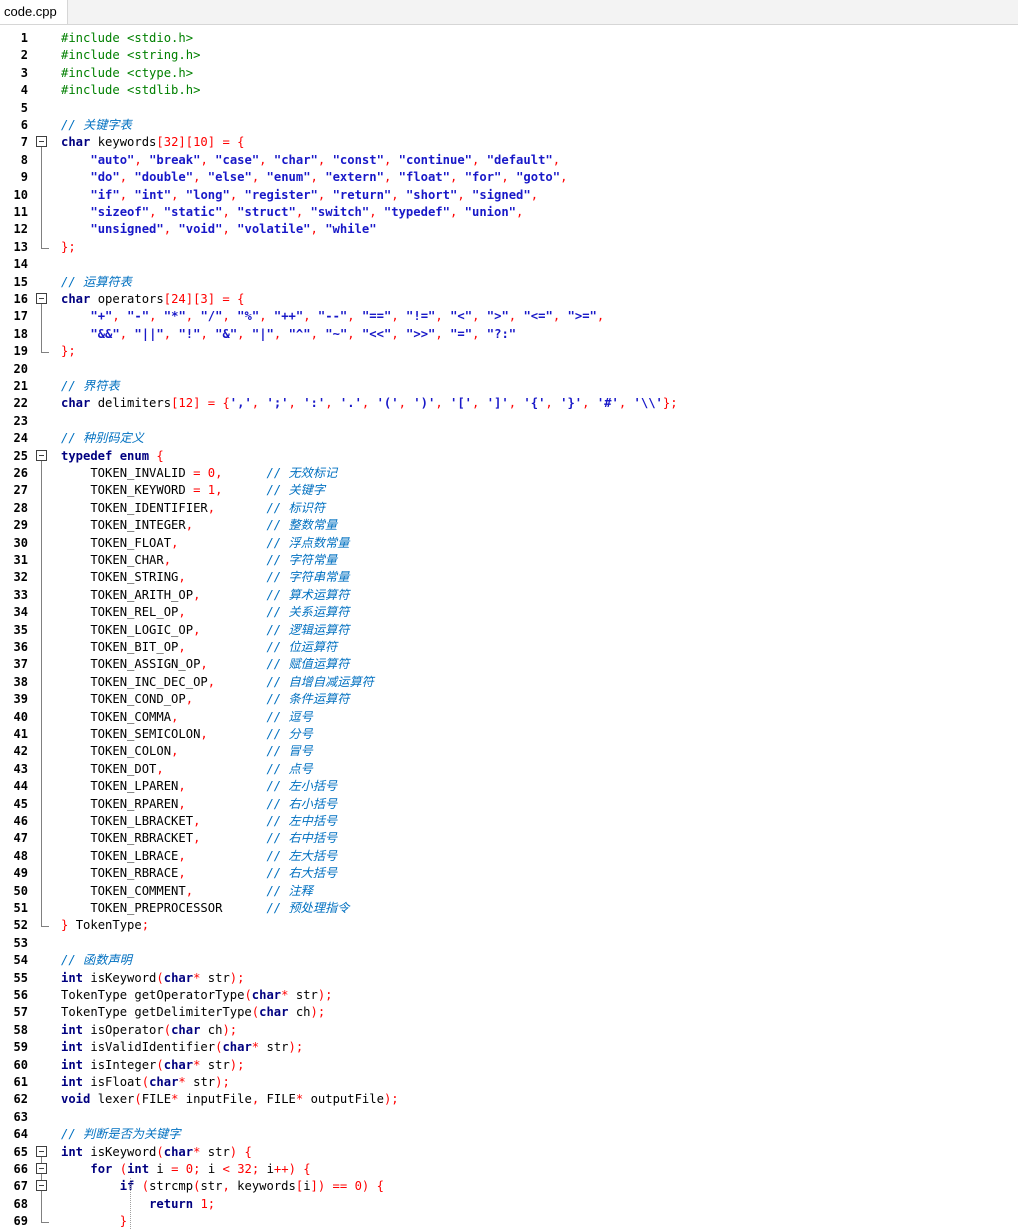  I want to click on code-line: 27 TOKEN_KEYWORD = 1, // 关键字, so click(509, 491).